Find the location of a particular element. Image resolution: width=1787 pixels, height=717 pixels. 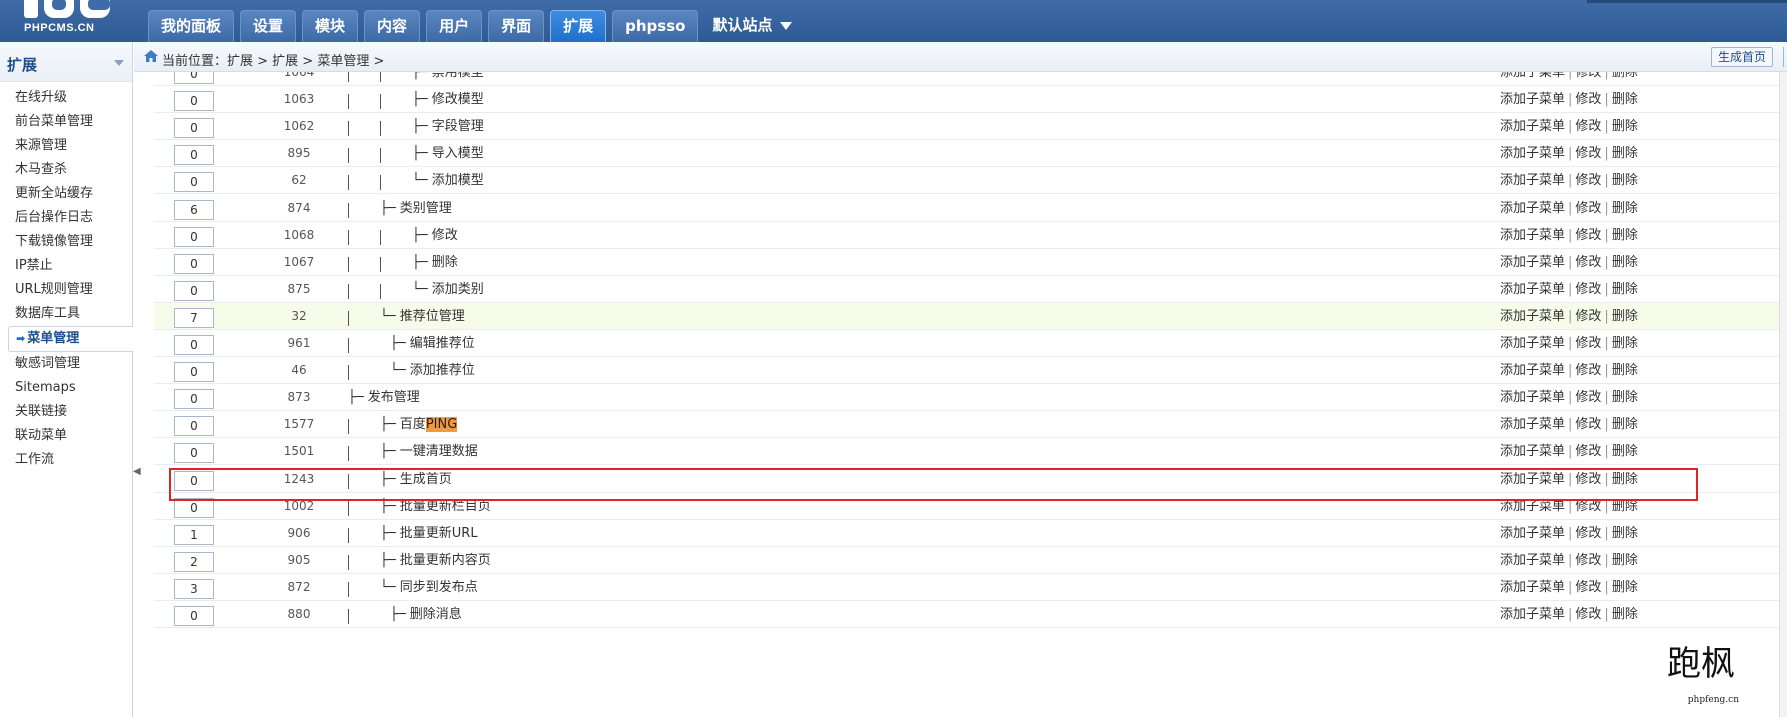

listorder-input: 2 is located at coordinates (194, 561).